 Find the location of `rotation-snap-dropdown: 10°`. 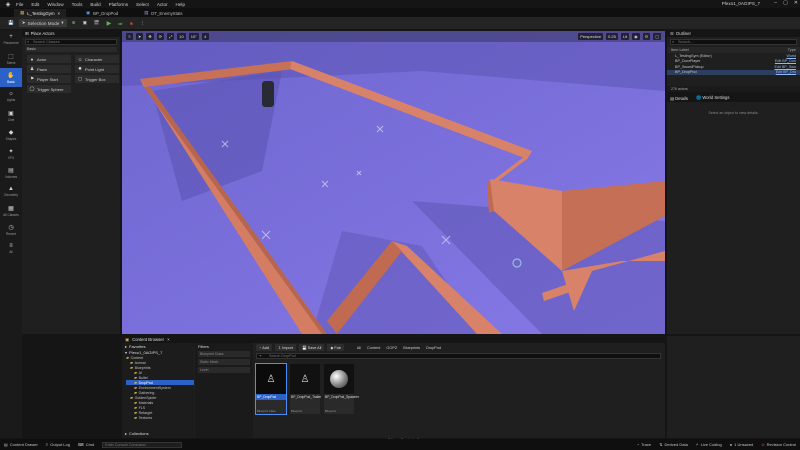

rotation-snap-dropdown: 10° is located at coordinates (193, 36).